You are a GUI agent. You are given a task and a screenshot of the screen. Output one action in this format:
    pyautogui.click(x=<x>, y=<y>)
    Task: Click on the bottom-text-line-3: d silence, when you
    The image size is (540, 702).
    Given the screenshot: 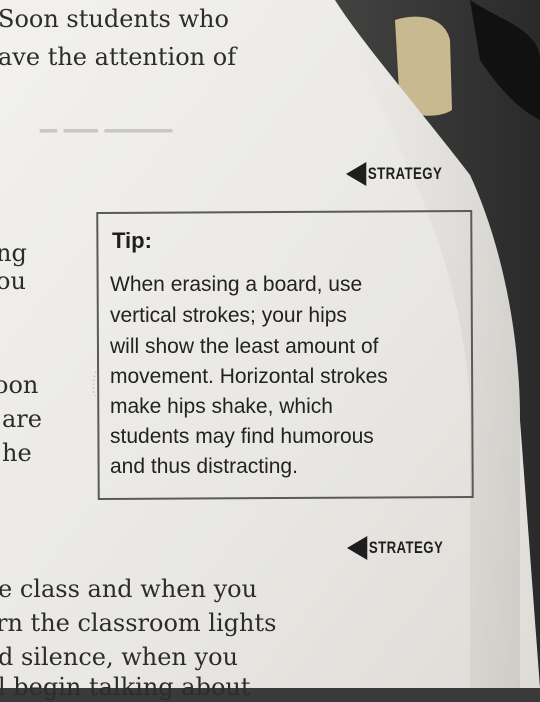 What is the action you would take?
    pyautogui.click(x=119, y=657)
    